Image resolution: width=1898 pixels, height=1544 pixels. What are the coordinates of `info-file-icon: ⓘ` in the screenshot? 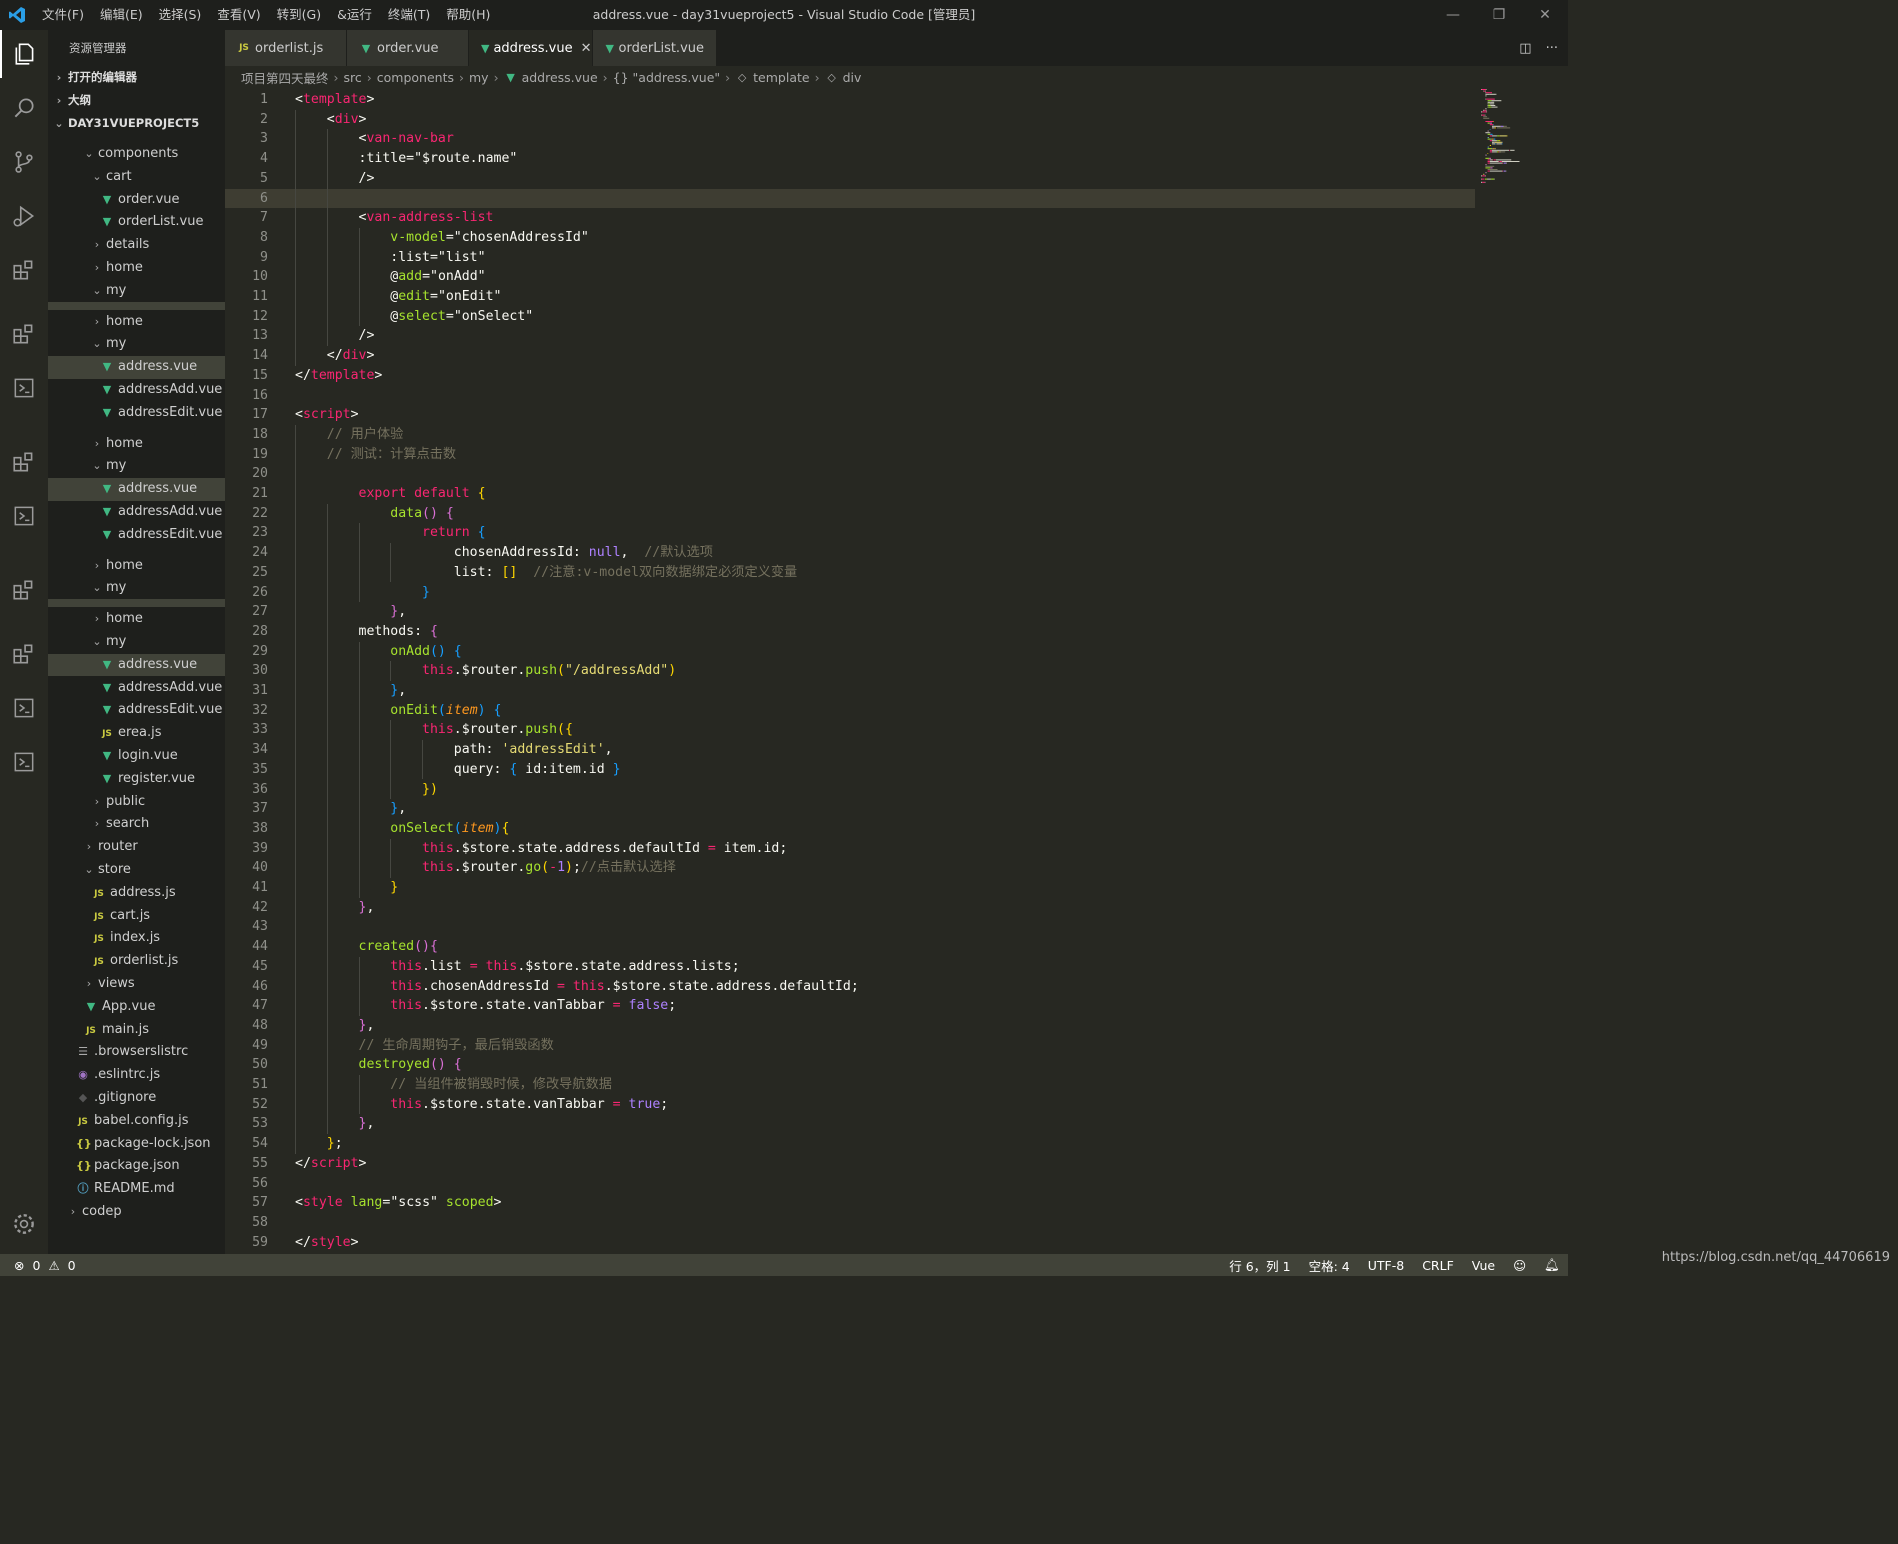 It's located at (83, 1189).